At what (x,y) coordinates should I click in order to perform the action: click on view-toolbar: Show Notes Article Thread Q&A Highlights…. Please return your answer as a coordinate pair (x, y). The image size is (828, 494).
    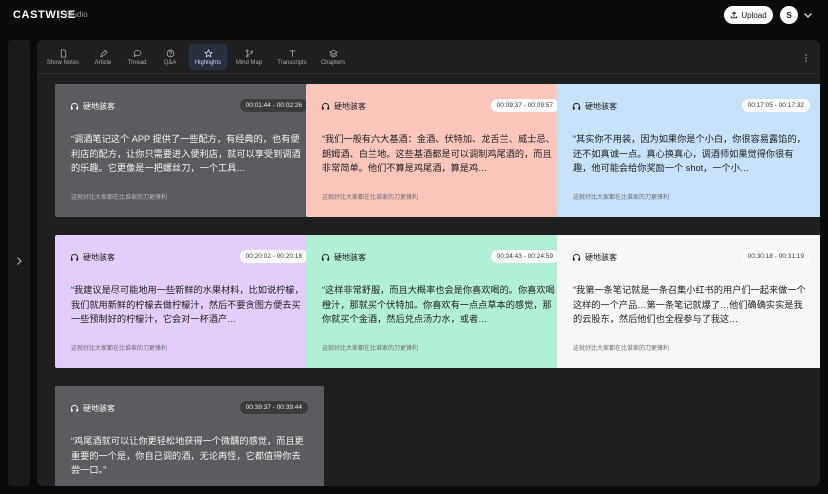
    Looking at the image, I should click on (428, 57).